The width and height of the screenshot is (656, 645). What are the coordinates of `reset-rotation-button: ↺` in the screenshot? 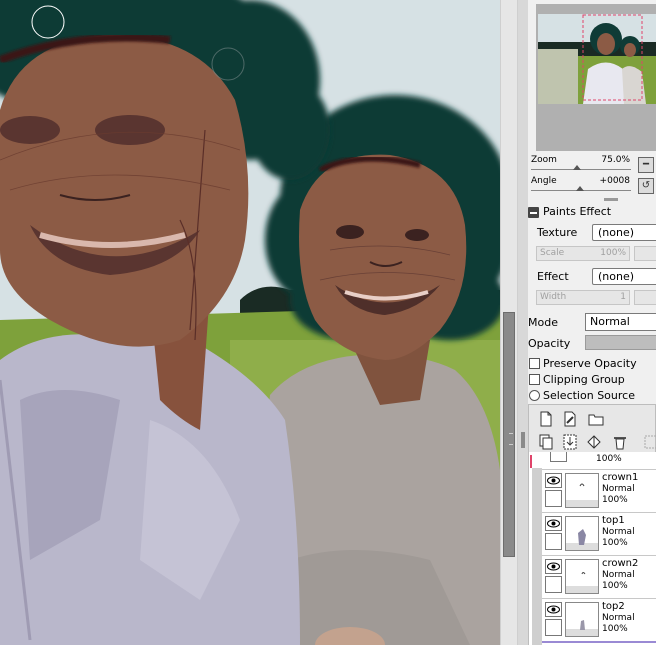 It's located at (646, 186).